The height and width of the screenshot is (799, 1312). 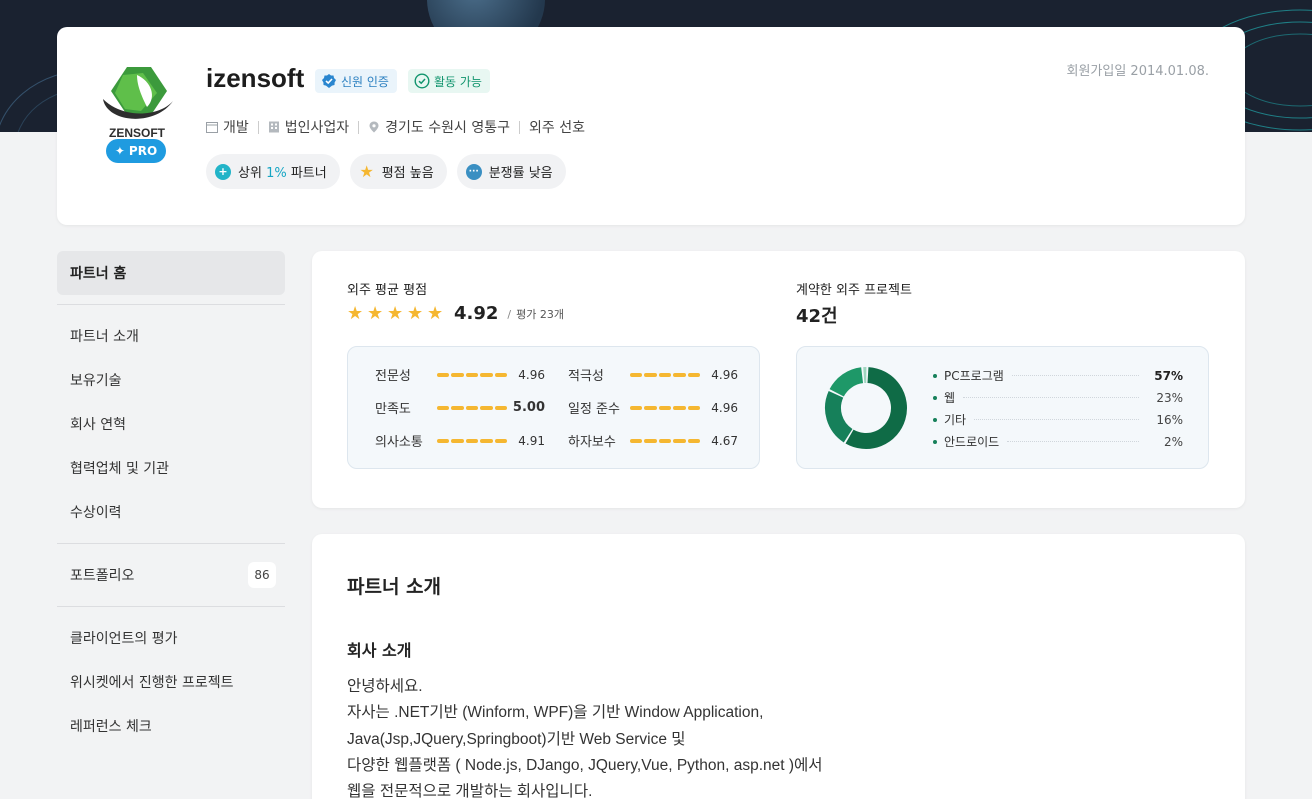 What do you see at coordinates (212, 127) in the screenshot?
I see `calendar-icon` at bounding box center [212, 127].